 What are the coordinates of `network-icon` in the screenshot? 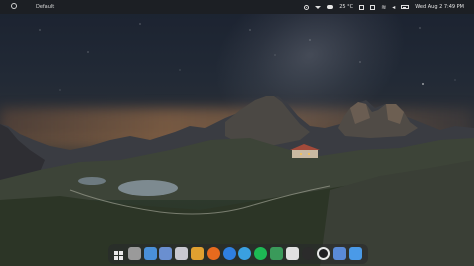 It's located at (362, 7).